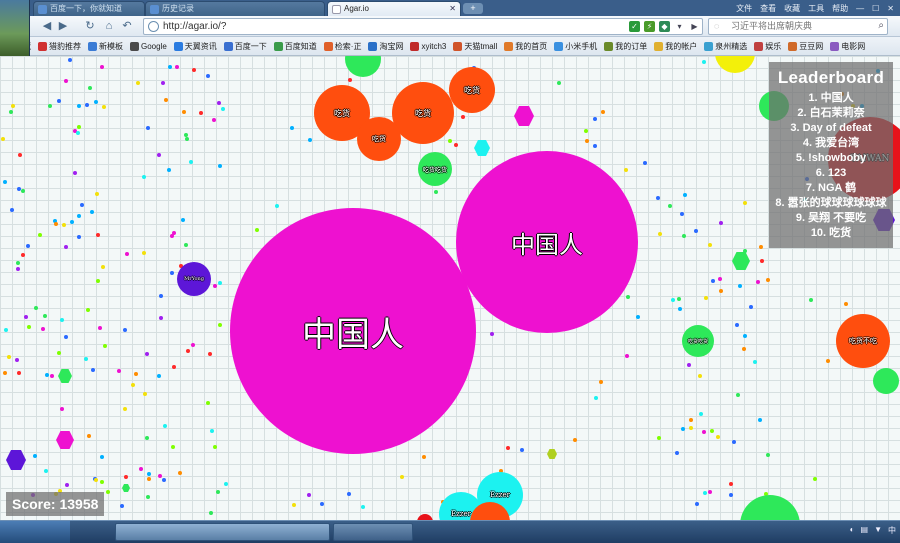  What do you see at coordinates (235, 8) in the screenshot?
I see `tab-history: 历史记录` at bounding box center [235, 8].